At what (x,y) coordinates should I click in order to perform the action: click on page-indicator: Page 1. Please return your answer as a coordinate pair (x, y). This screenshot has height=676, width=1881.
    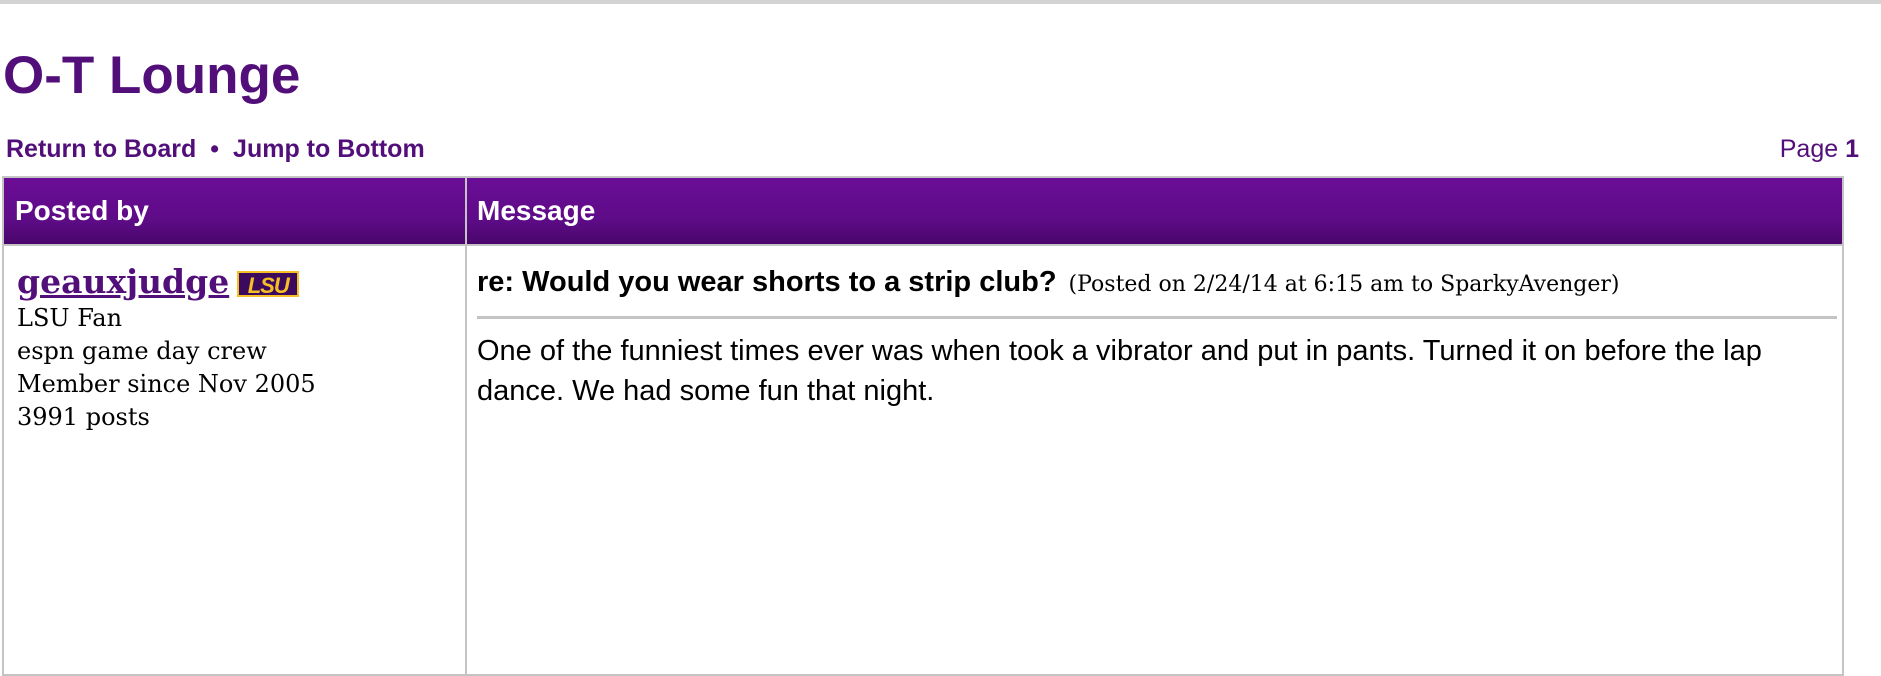
    Looking at the image, I should click on (1819, 149).